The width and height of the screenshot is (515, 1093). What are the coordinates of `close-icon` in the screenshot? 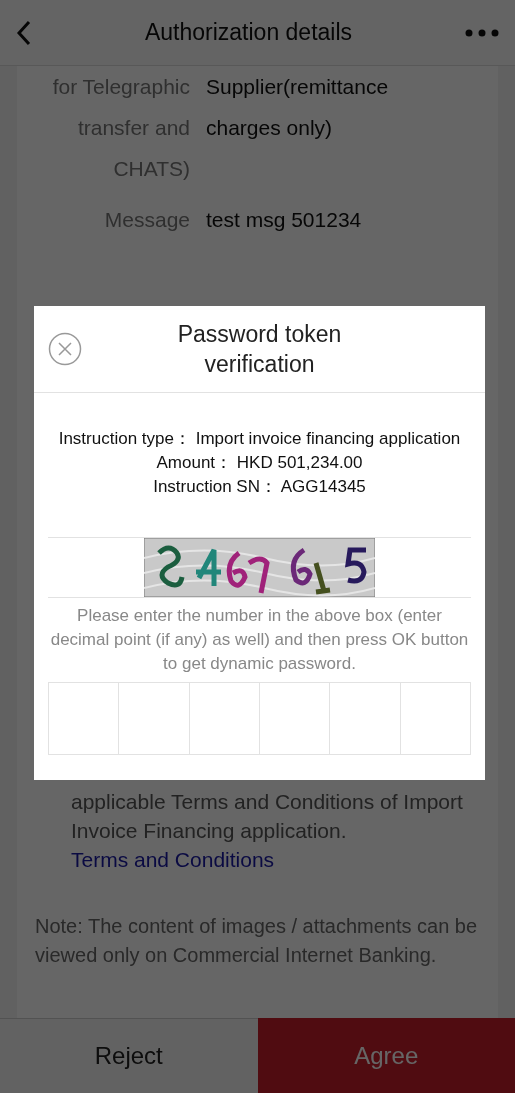 It's located at (65, 349).